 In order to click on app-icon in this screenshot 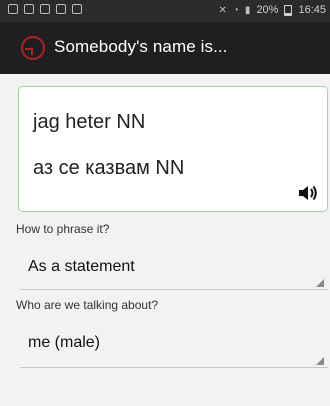, I will do `click(61, 9)`.